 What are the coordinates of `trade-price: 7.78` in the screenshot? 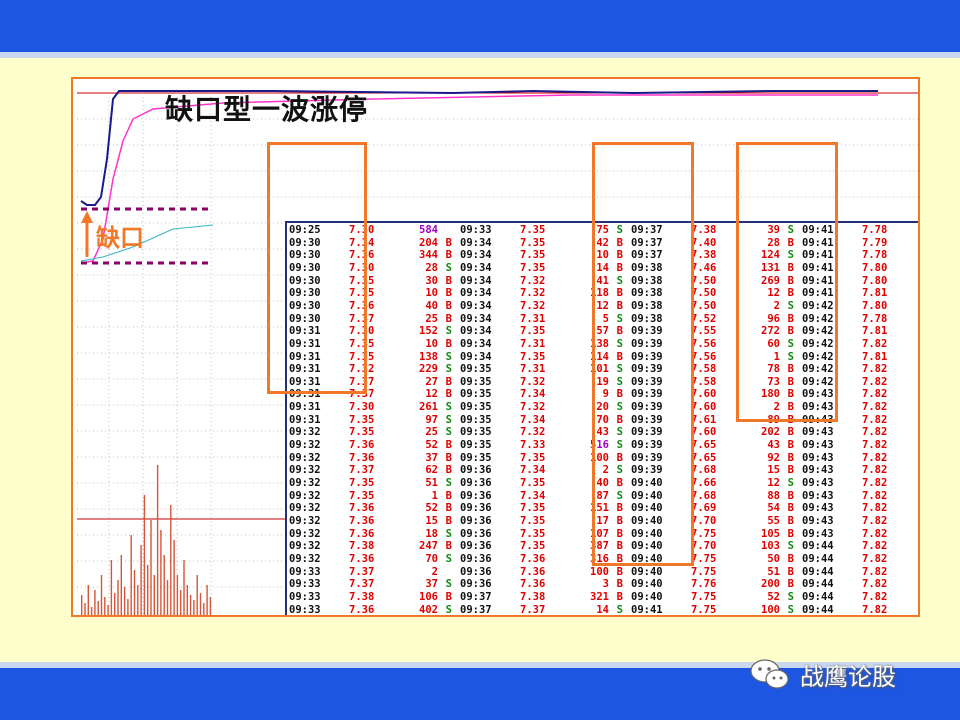 It's located at (875, 318).